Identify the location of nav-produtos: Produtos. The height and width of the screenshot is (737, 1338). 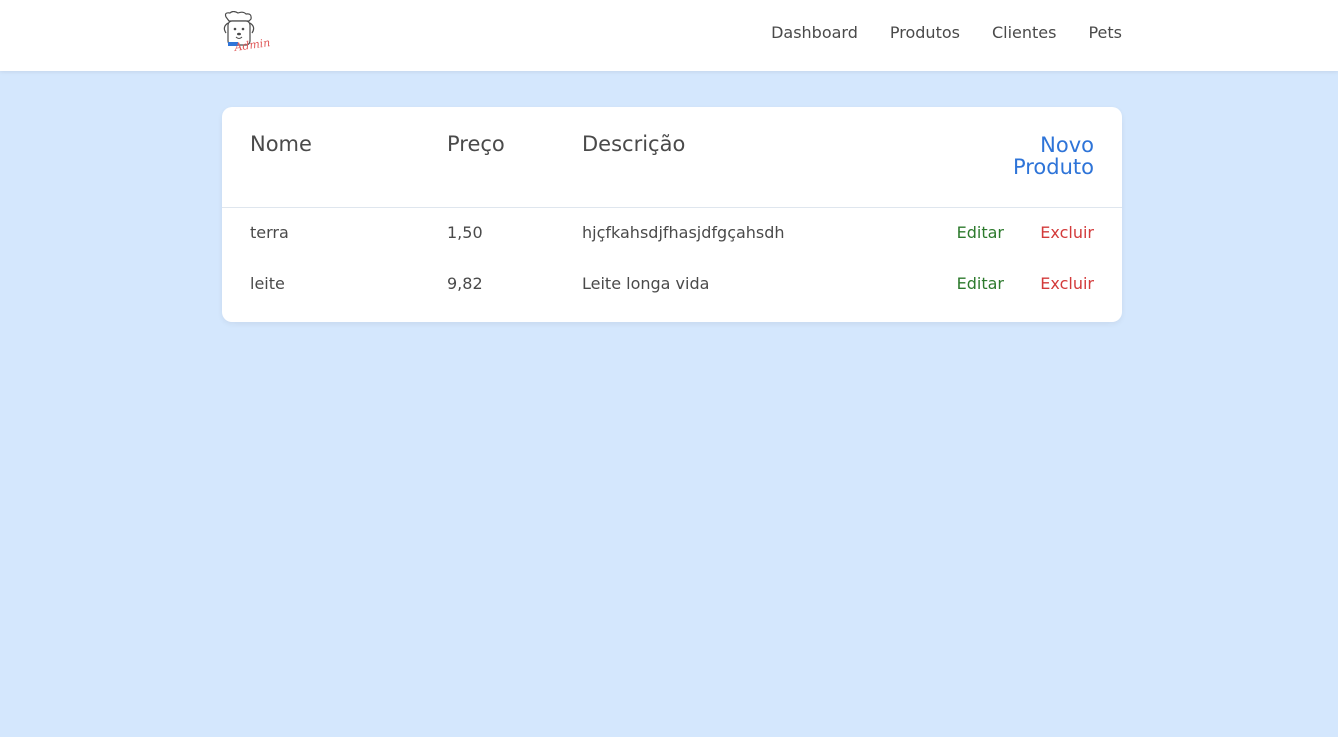
(925, 32).